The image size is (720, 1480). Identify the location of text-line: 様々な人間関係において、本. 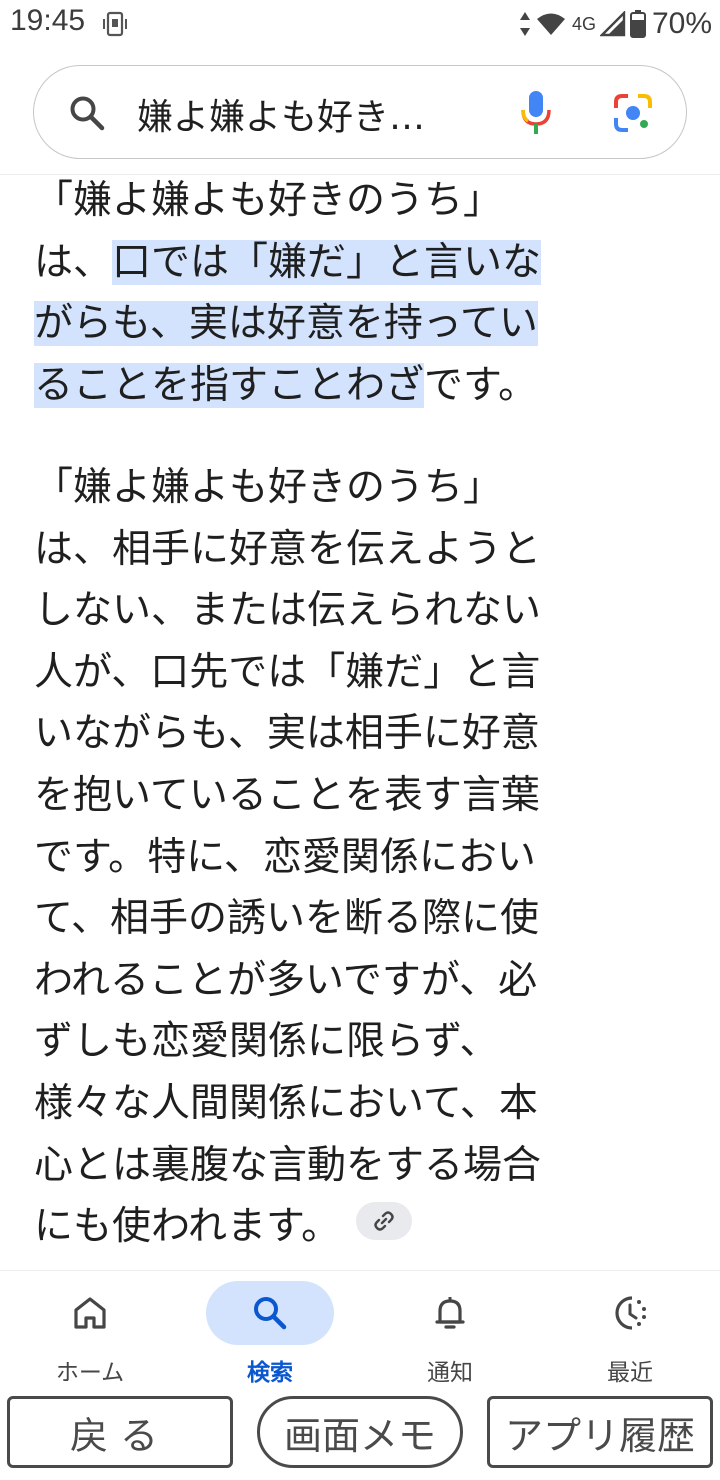
(286, 1103).